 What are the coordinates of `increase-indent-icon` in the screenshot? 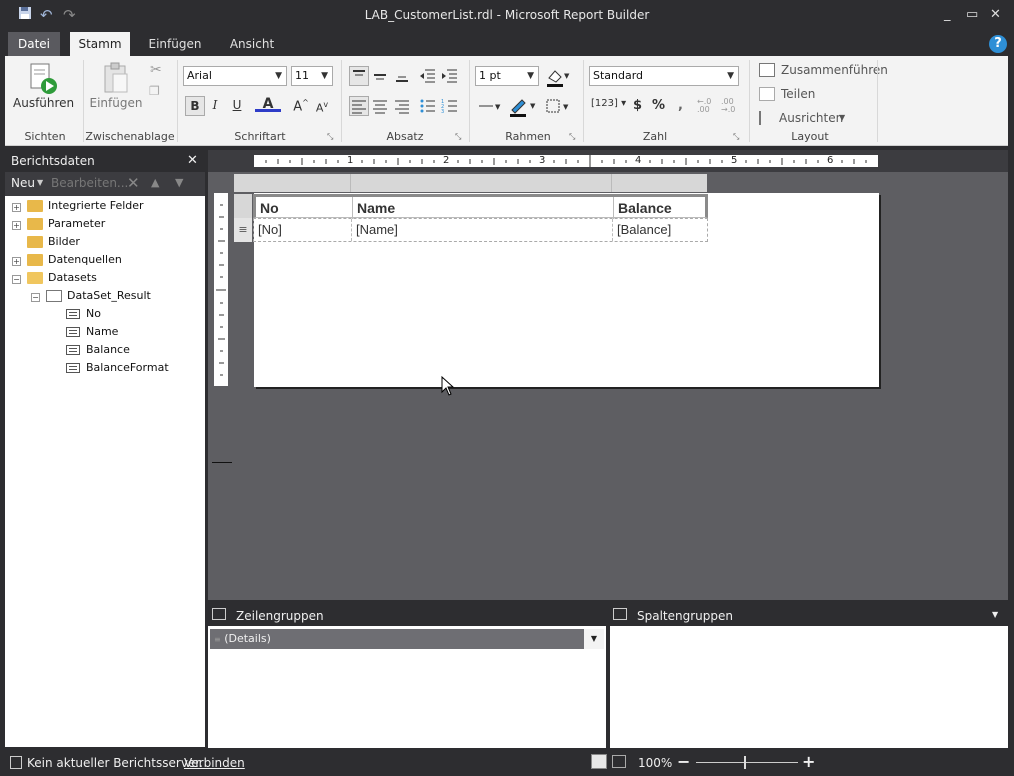 It's located at (450, 77).